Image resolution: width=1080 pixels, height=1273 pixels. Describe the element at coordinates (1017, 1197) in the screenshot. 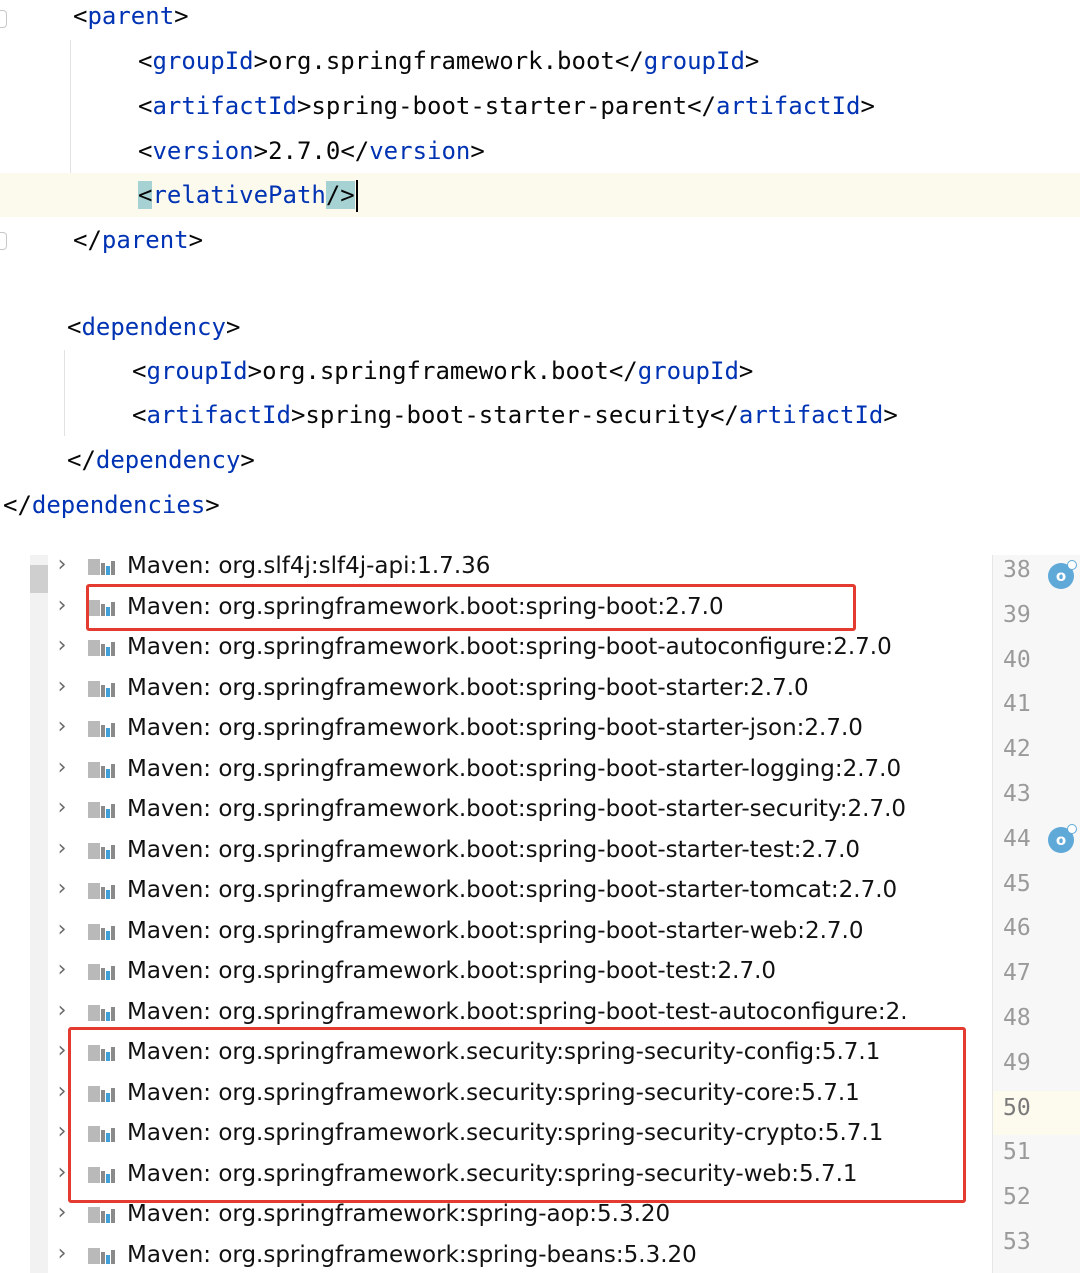

I see `line-number: 52` at that location.